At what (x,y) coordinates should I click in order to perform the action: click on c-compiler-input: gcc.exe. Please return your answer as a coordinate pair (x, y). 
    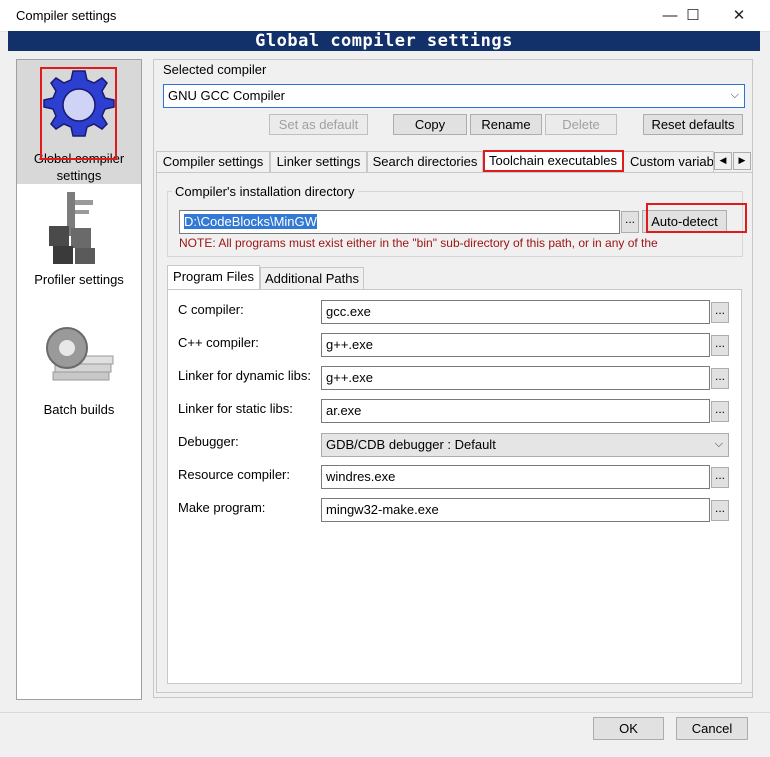
    Looking at the image, I should click on (515, 312).